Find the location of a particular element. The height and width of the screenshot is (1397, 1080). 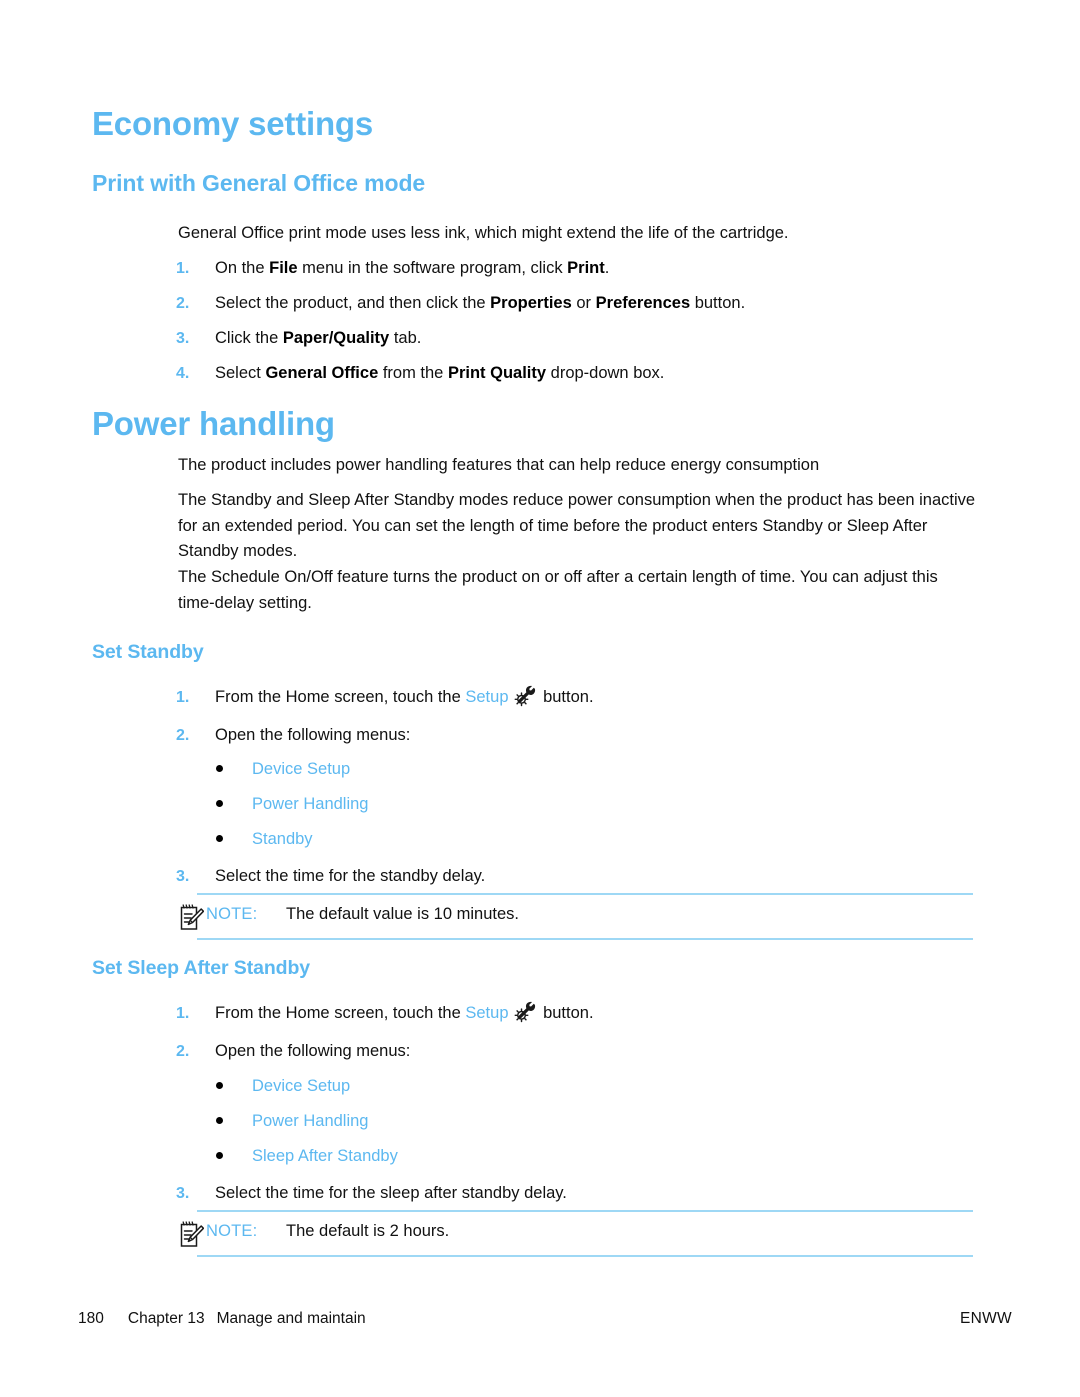

footer-chapter: Chapter 13 is located at coordinates (166, 1318).